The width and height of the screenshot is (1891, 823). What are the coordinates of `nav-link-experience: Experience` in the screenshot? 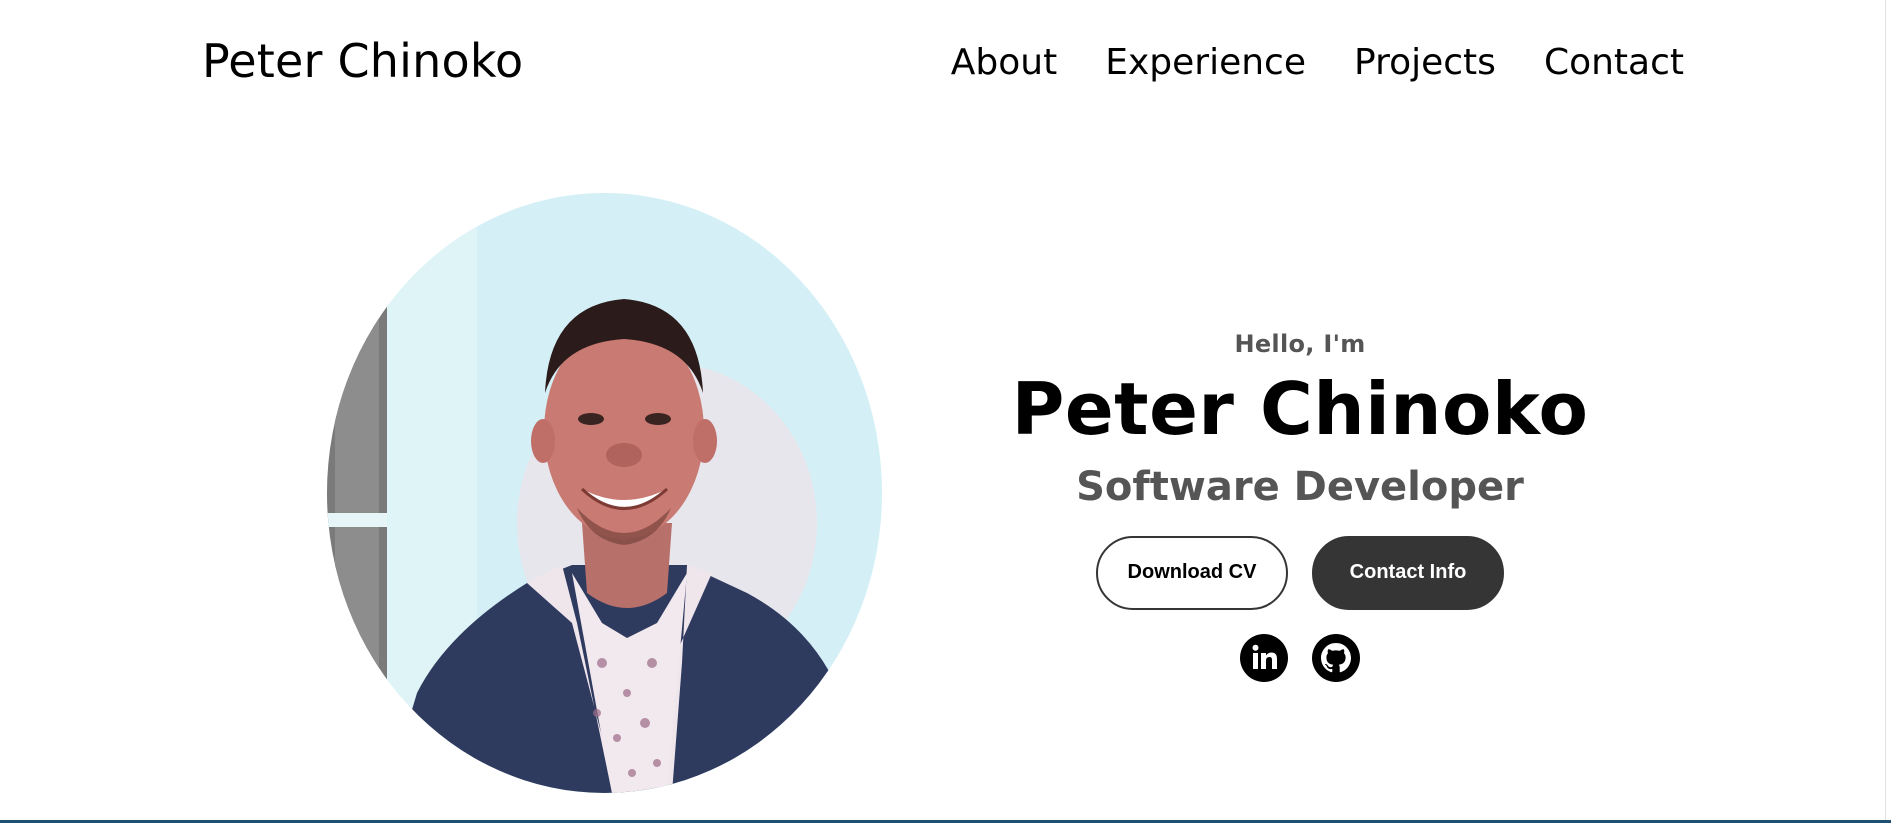 It's located at (1205, 62).